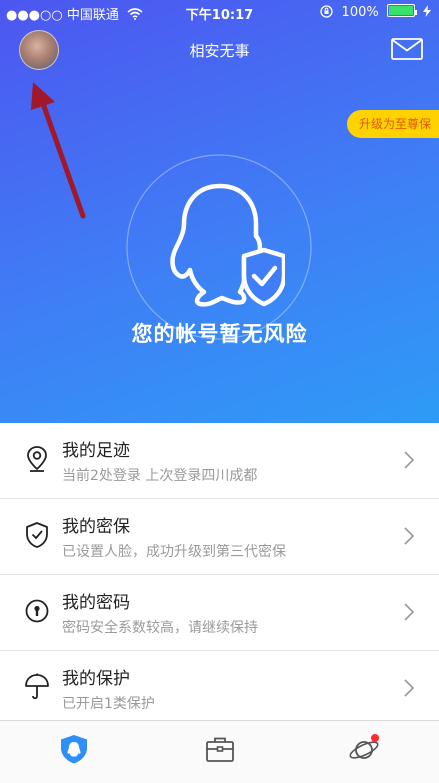 The width and height of the screenshot is (439, 783). Describe the element at coordinates (219, 461) in the screenshot. I see `menu-item-footprint: 我的足迹 当前2处登录 上次登录四川成都` at that location.